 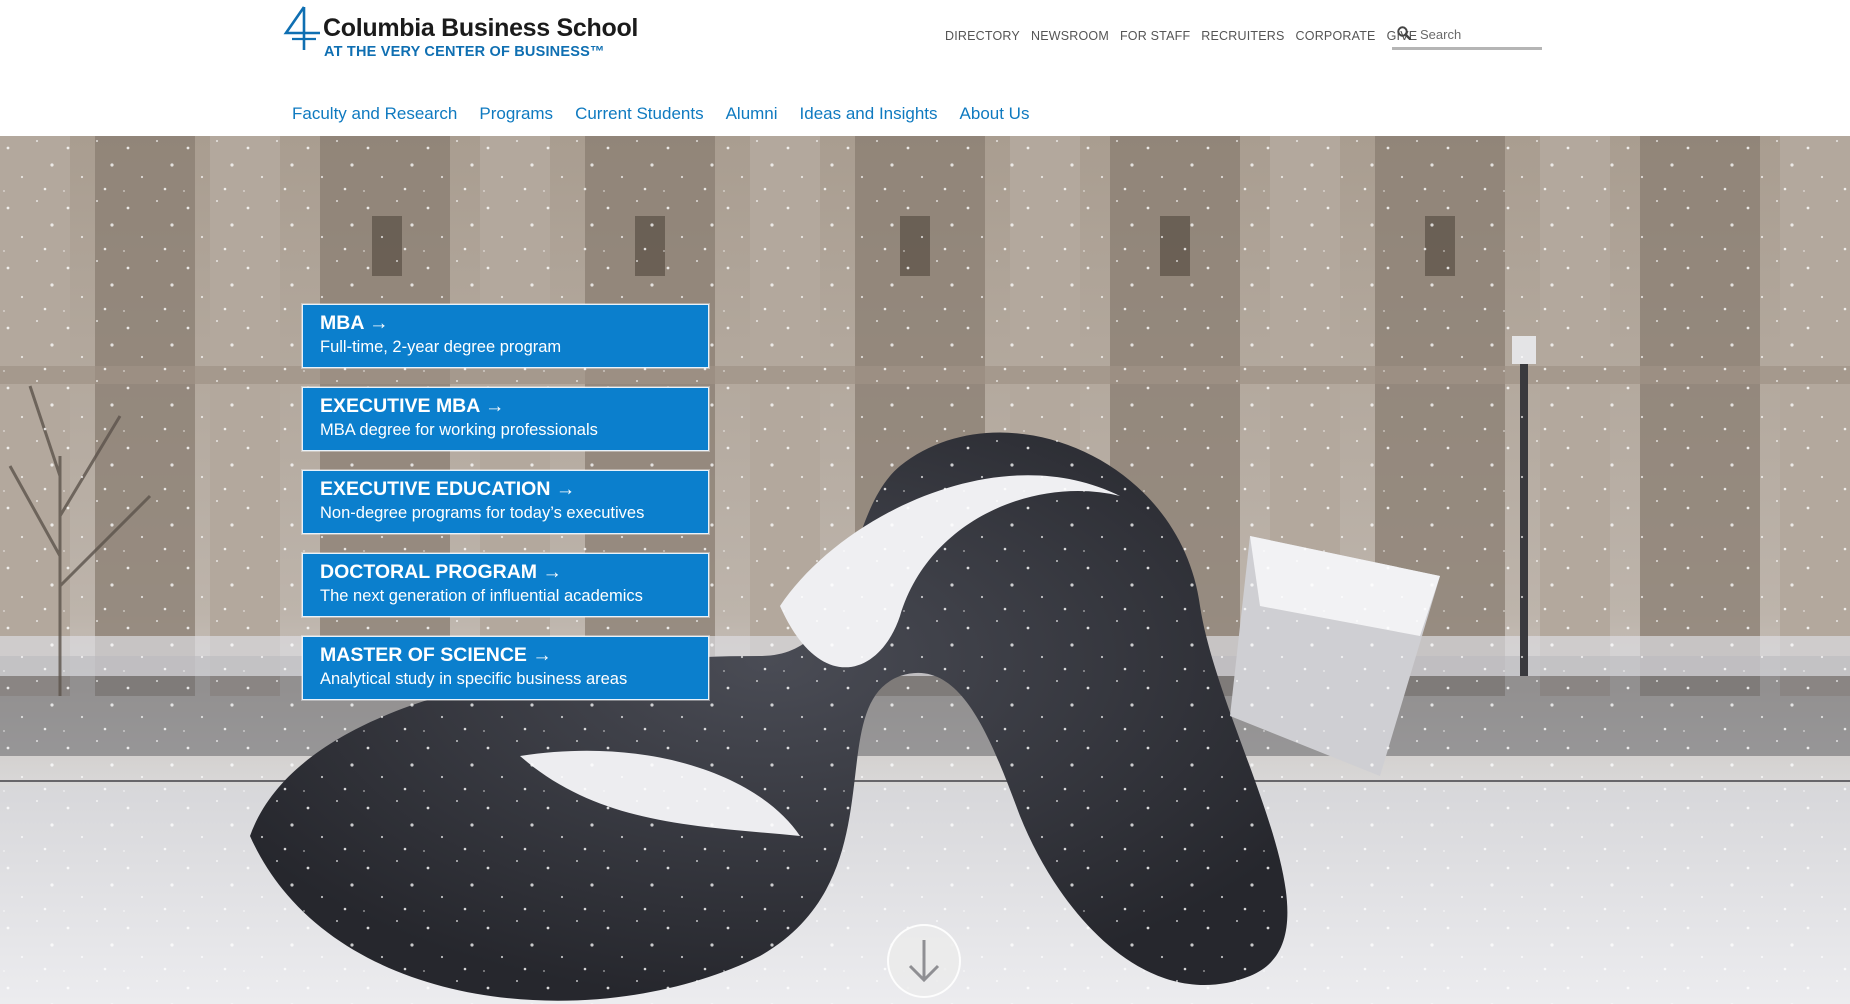 What do you see at coordinates (412, 406) in the screenshot?
I see `program-title: EXECUTIVE MBA →` at bounding box center [412, 406].